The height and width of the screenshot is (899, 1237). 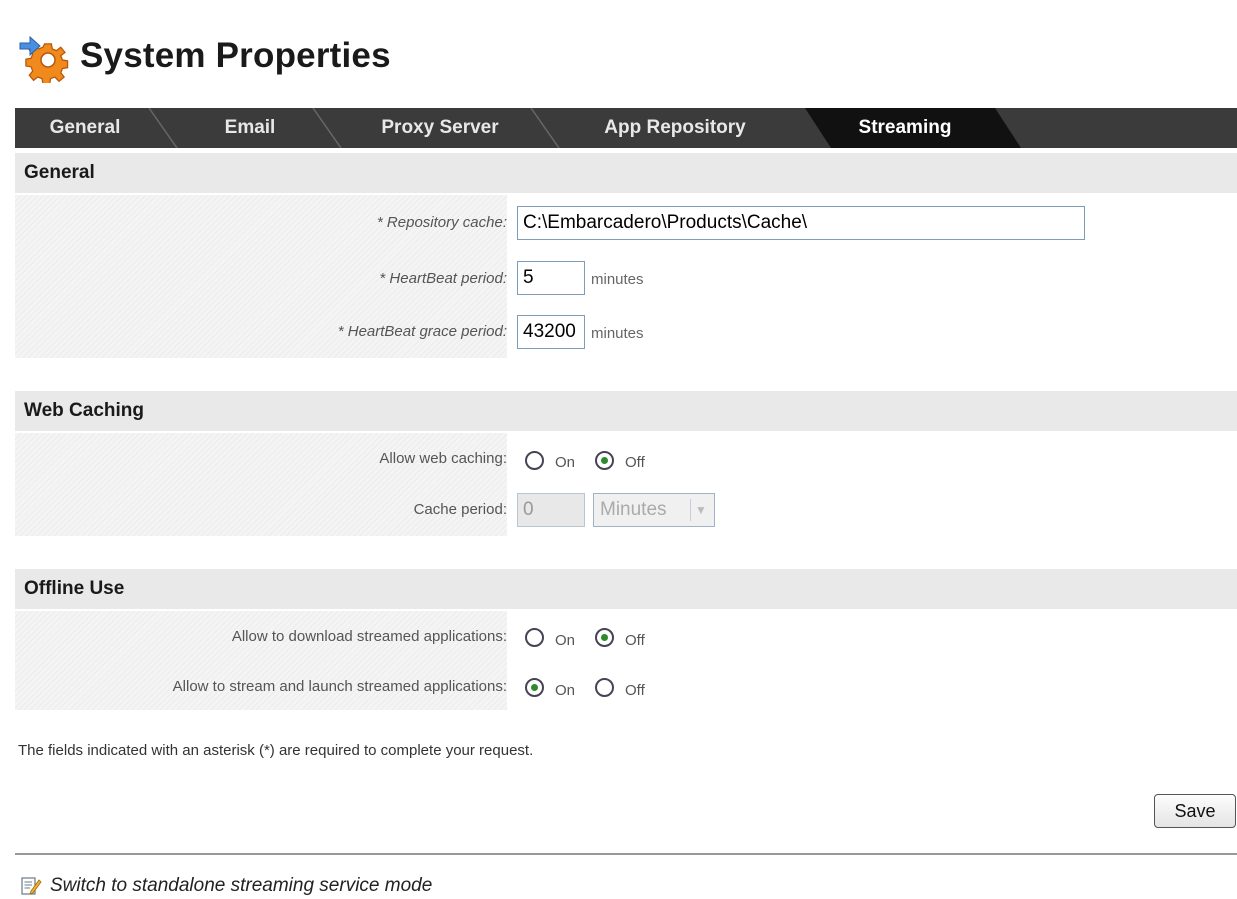 I want to click on tab-email: Email, so click(x=263, y=128).